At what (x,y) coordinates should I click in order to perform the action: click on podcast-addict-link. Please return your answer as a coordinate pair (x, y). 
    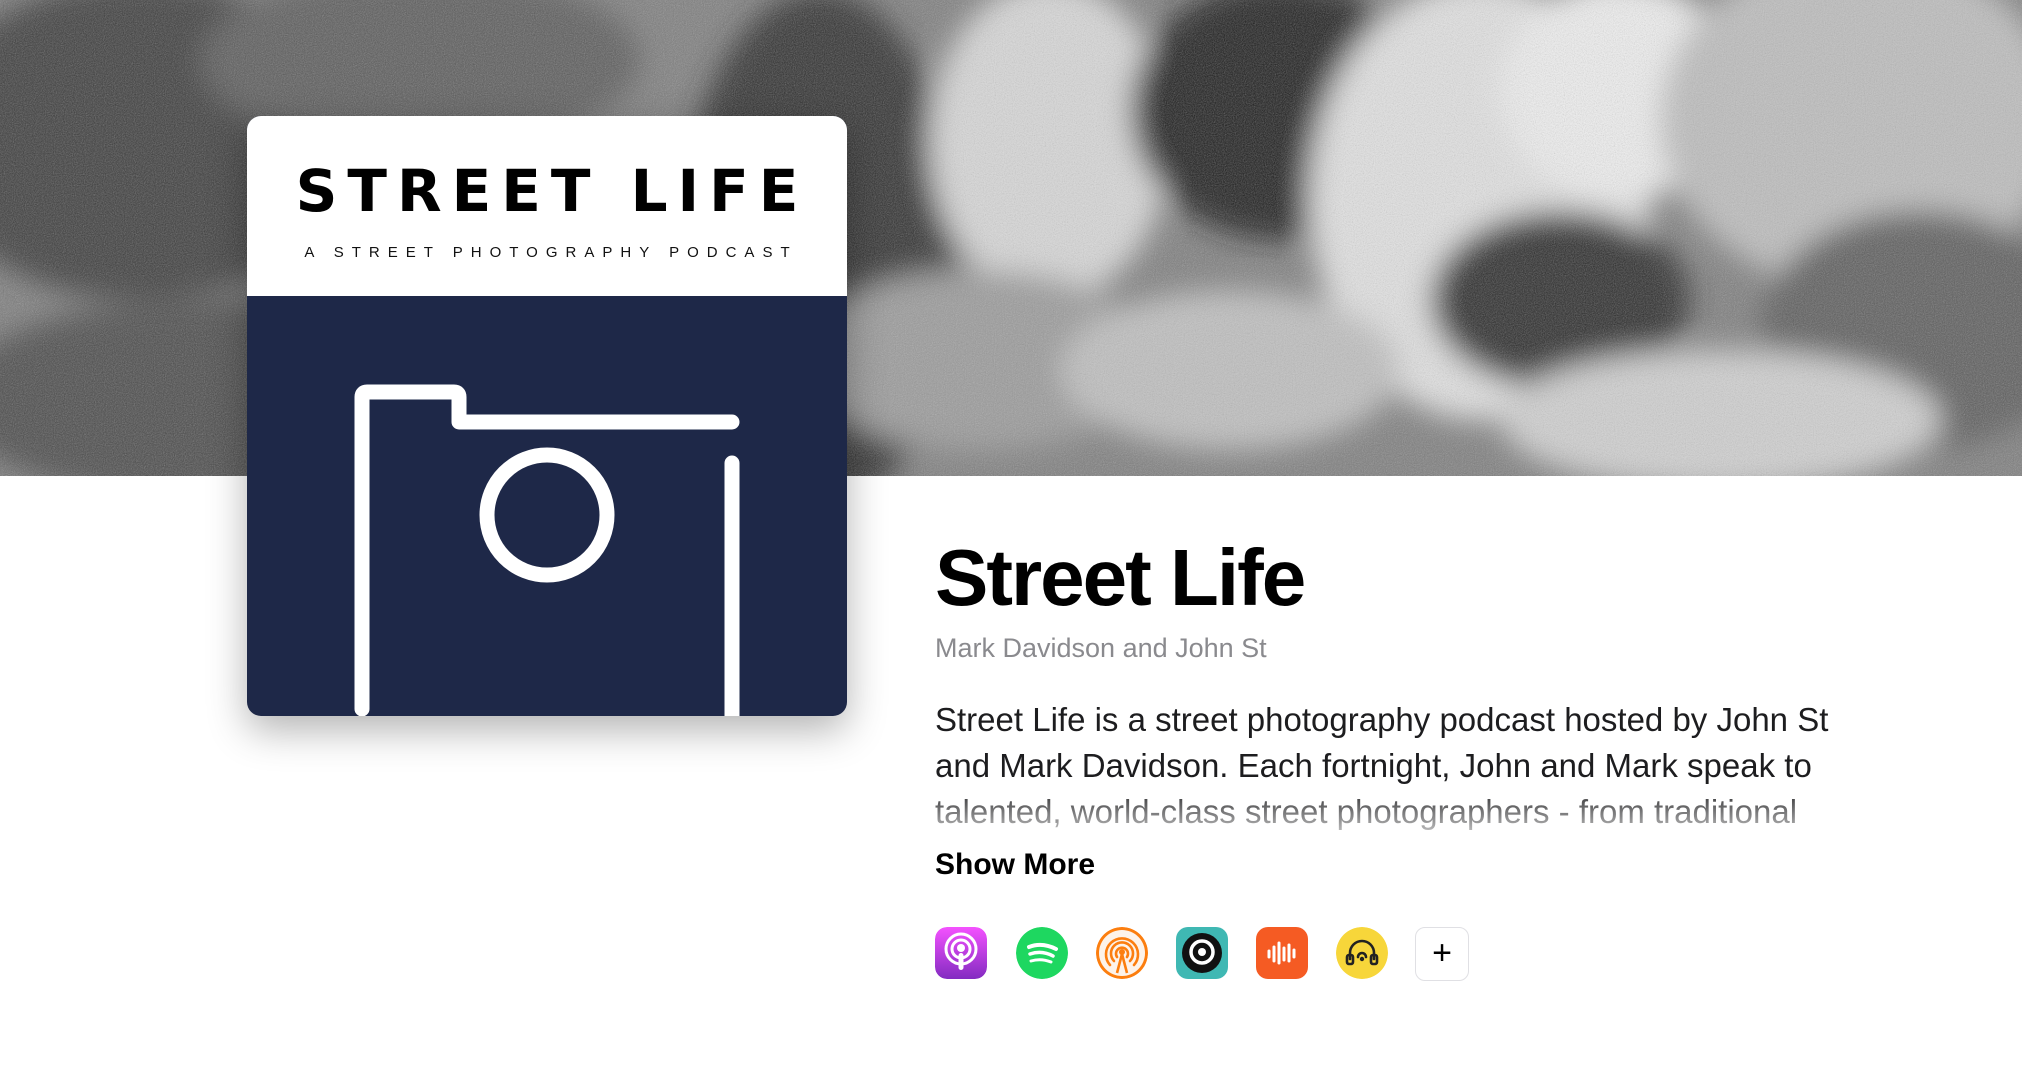
    Looking at the image, I should click on (1362, 953).